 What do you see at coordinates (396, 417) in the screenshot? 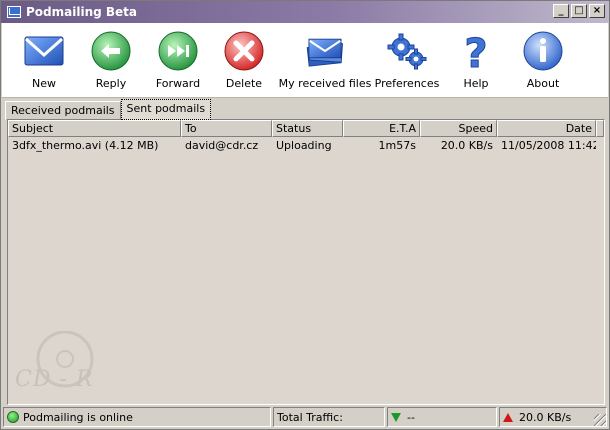
I see `download-arrow-icon` at bounding box center [396, 417].